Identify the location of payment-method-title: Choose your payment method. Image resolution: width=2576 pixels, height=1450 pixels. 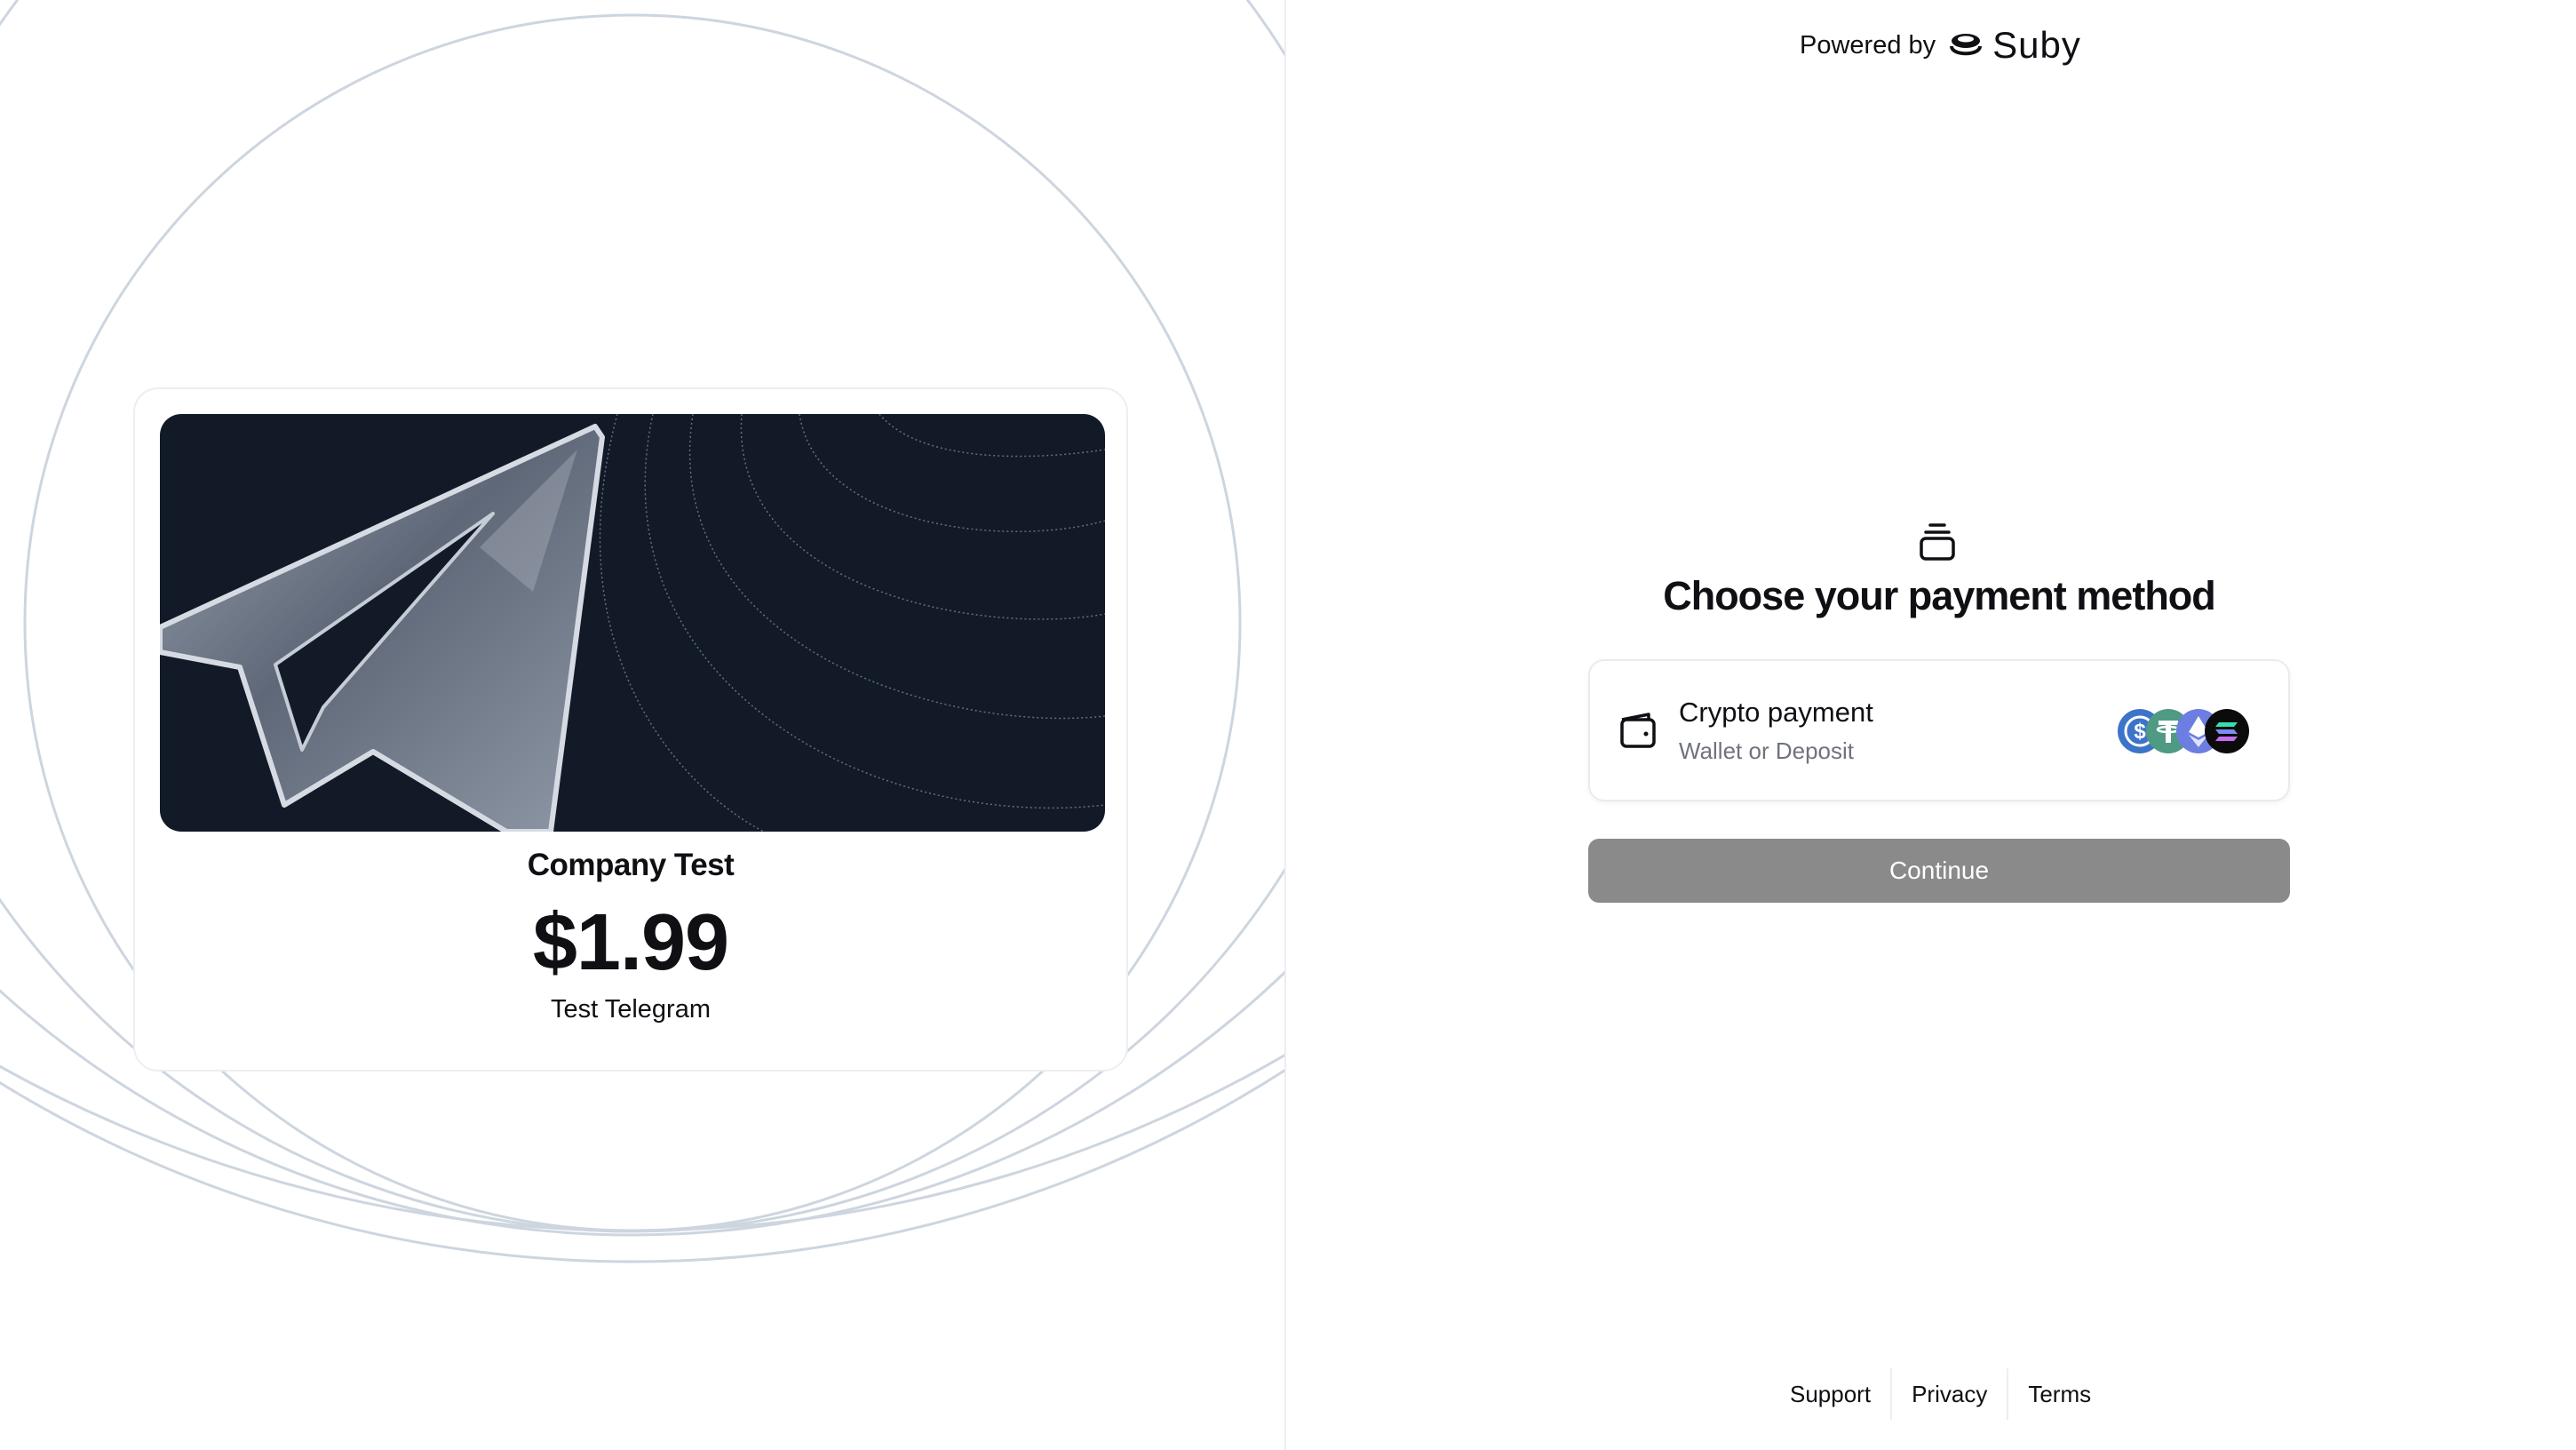
(1939, 595).